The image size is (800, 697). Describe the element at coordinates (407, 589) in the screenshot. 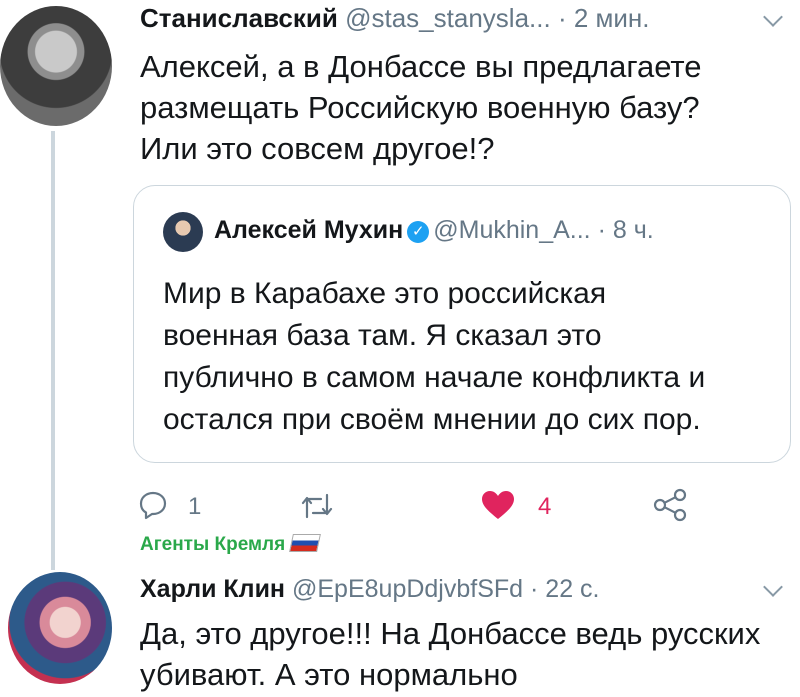

I see `author-handle: @EpE8upDdjvbfSFd` at that location.